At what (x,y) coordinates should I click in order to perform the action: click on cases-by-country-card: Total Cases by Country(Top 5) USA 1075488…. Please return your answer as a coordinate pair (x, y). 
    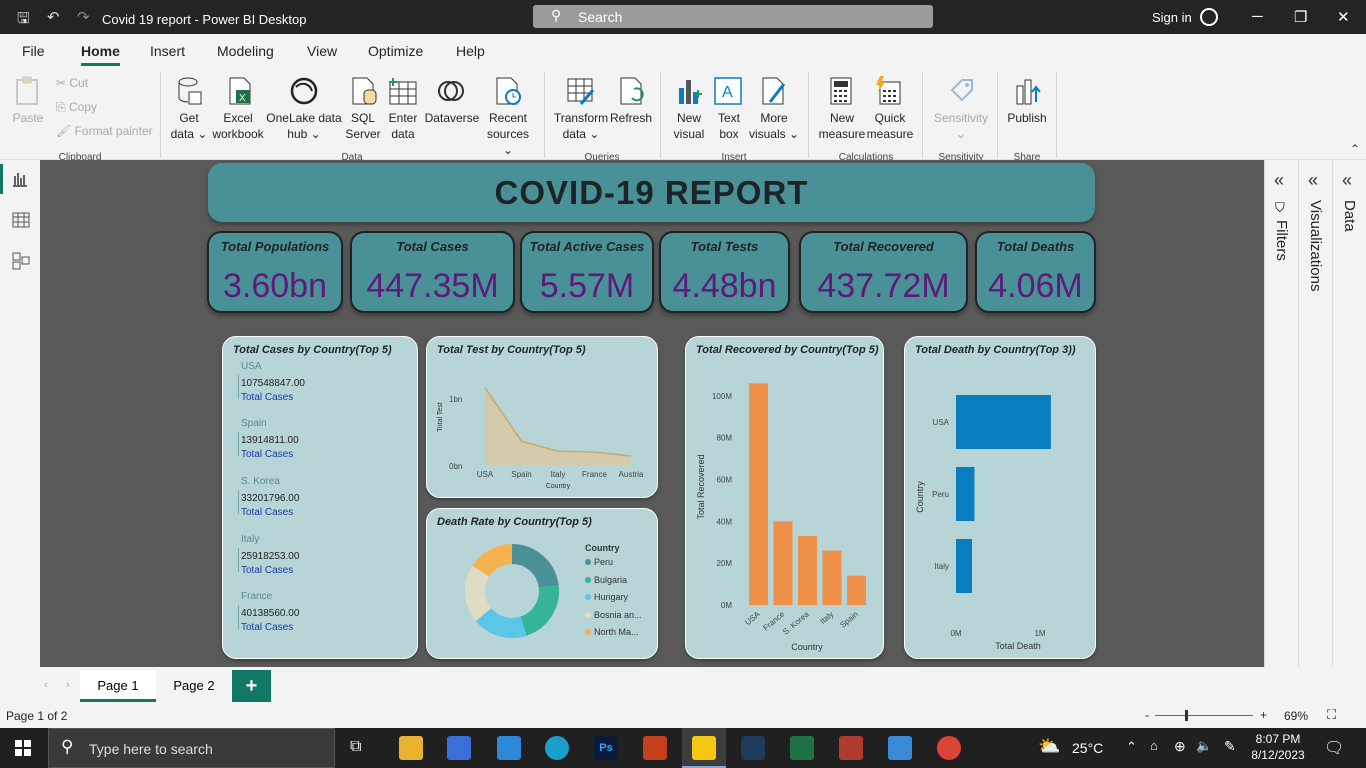
    Looking at the image, I should click on (320, 497).